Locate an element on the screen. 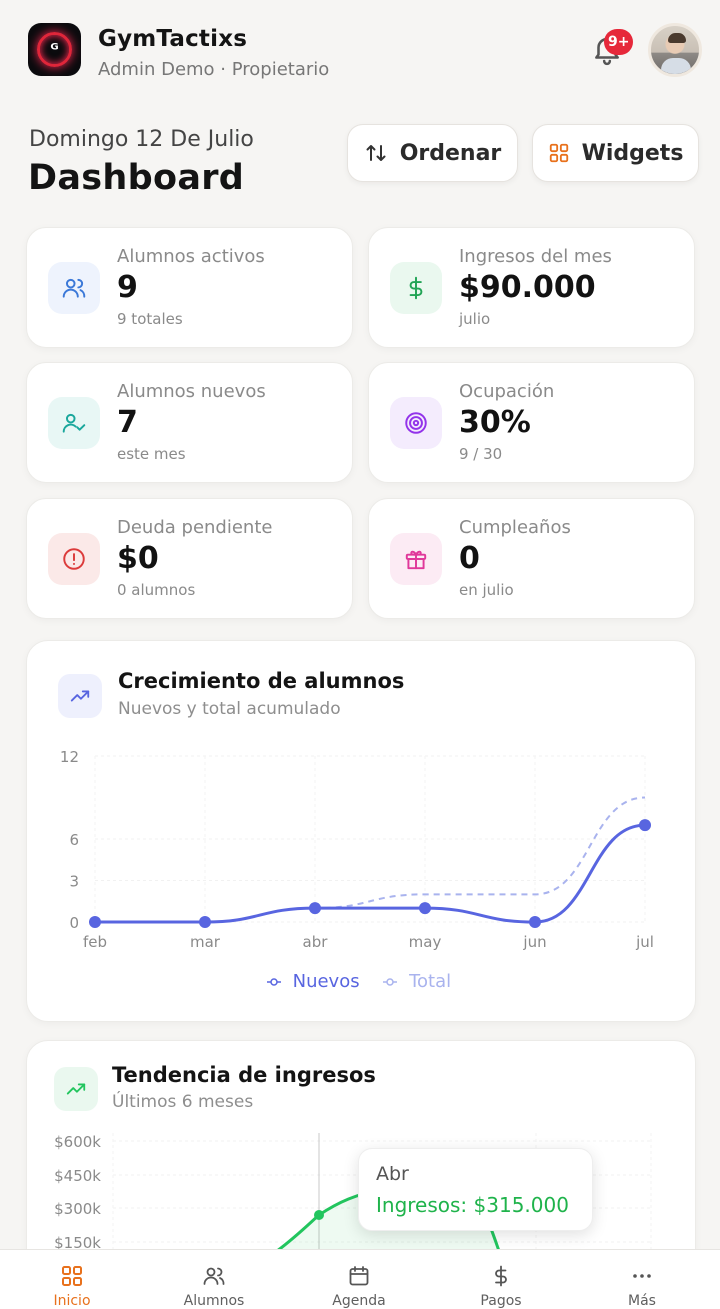  legend-item-total: Total is located at coordinates (420, 981).